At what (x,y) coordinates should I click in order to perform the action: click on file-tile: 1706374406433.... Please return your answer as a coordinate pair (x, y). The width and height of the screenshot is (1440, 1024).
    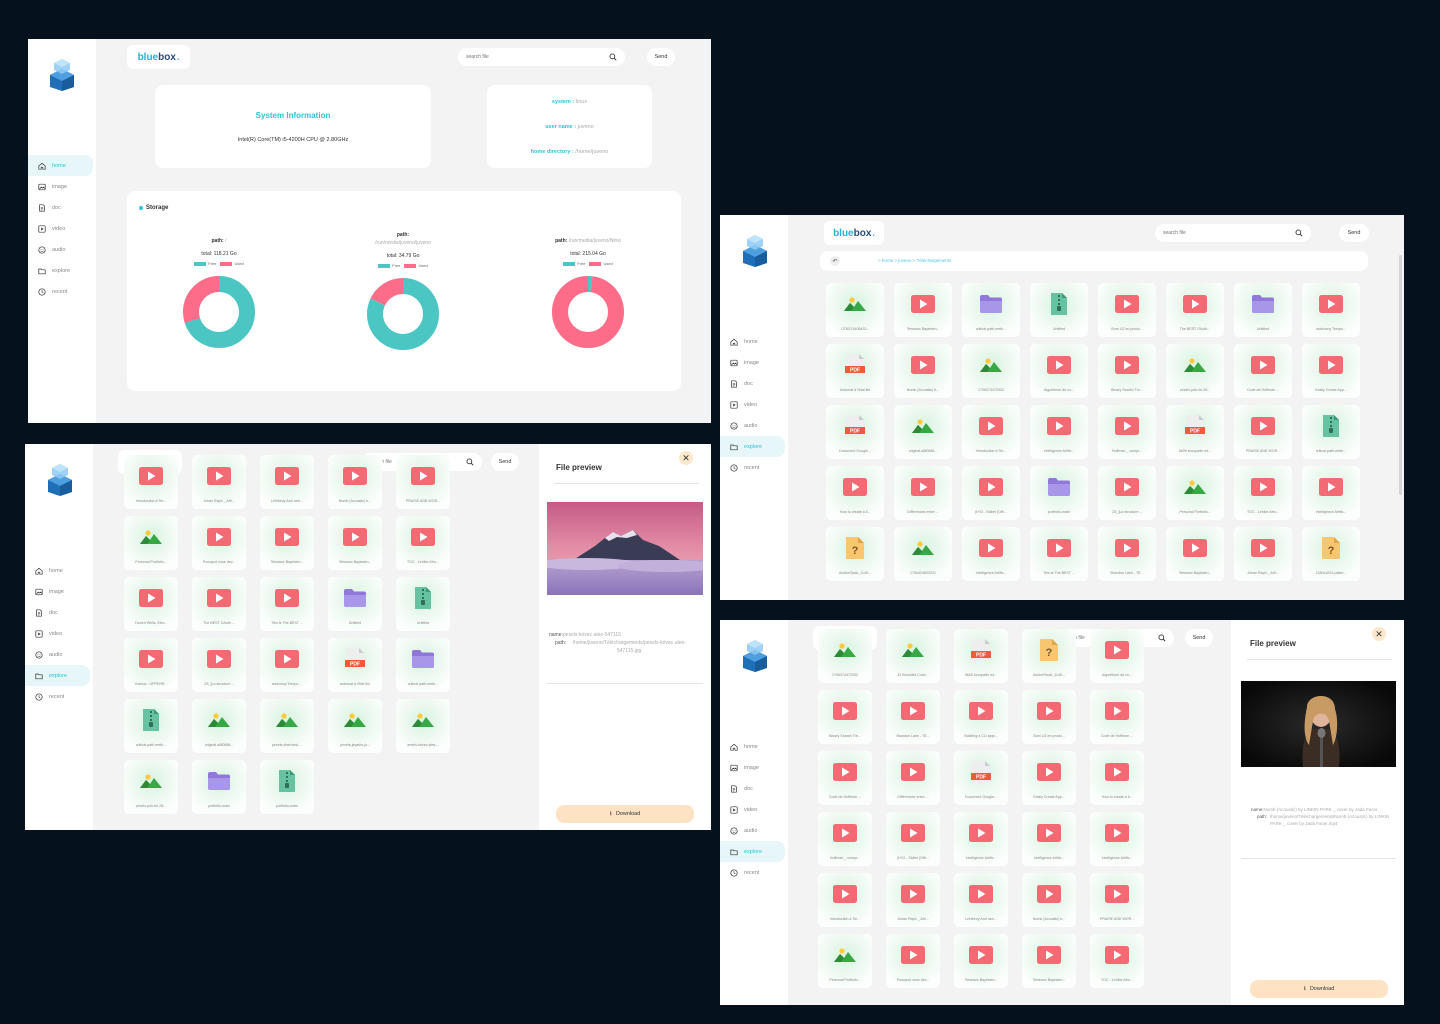
    Looking at the image, I should click on (855, 310).